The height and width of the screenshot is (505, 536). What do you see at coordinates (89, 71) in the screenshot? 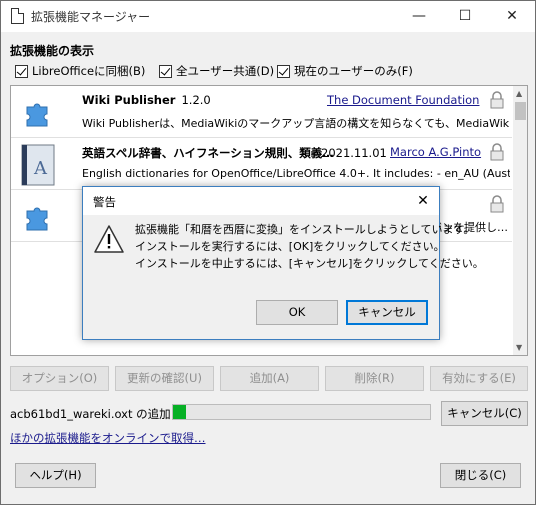
I see `filter-bundled-label: LibreOfficeに同梱(B)` at bounding box center [89, 71].